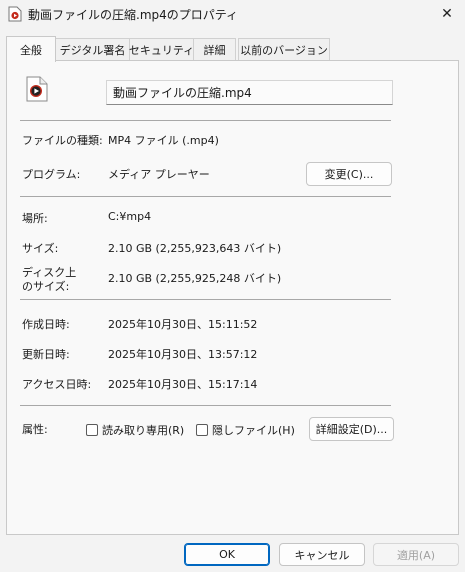 This screenshot has height=572, width=465. Describe the element at coordinates (227, 554) in the screenshot. I see `ok-button: OK` at that location.